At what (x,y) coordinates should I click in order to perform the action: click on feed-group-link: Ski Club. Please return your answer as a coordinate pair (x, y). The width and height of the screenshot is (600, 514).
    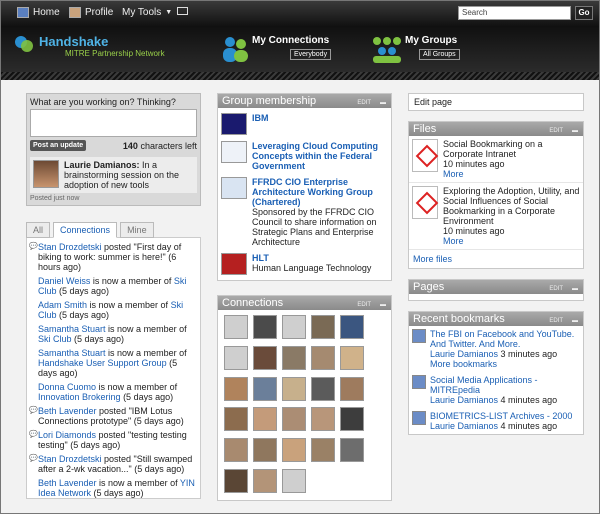
    Looking at the image, I should click on (55, 339).